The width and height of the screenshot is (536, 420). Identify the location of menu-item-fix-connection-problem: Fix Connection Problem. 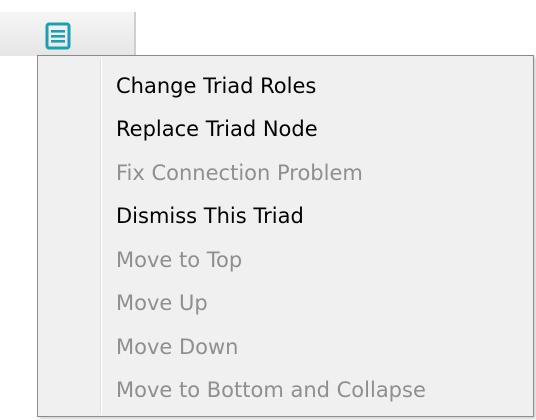
(285, 173).